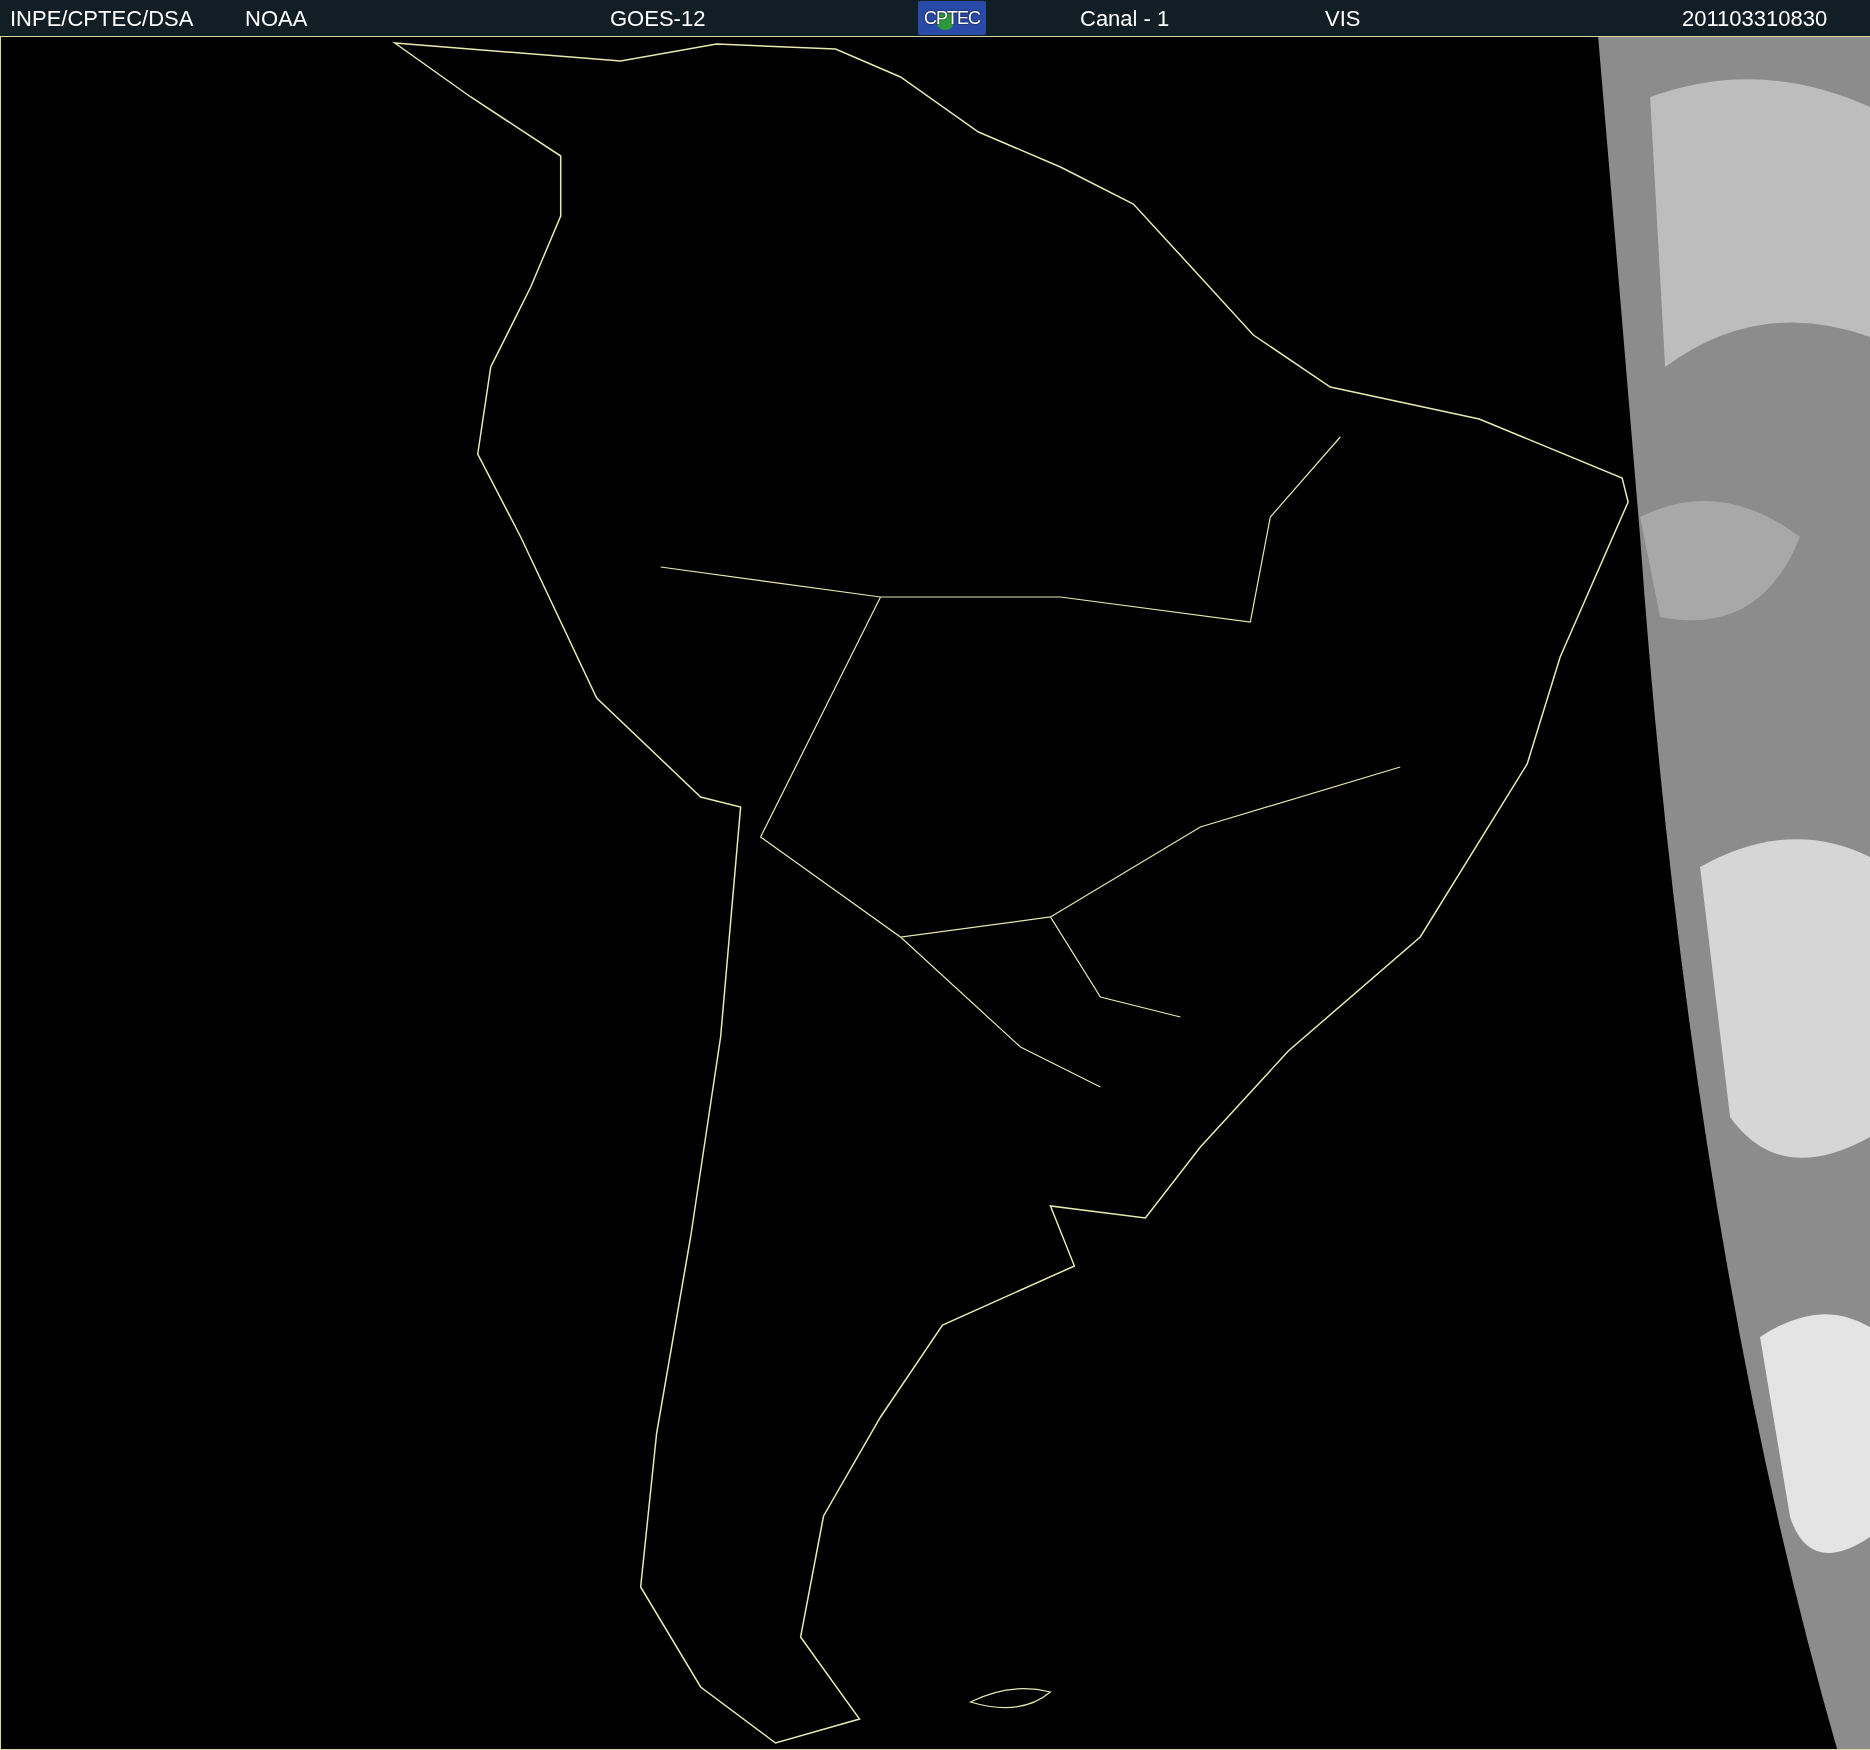 Image resolution: width=1870 pixels, height=1750 pixels. What do you see at coordinates (1343, 18) in the screenshot?
I see `header-label: VIS` at bounding box center [1343, 18].